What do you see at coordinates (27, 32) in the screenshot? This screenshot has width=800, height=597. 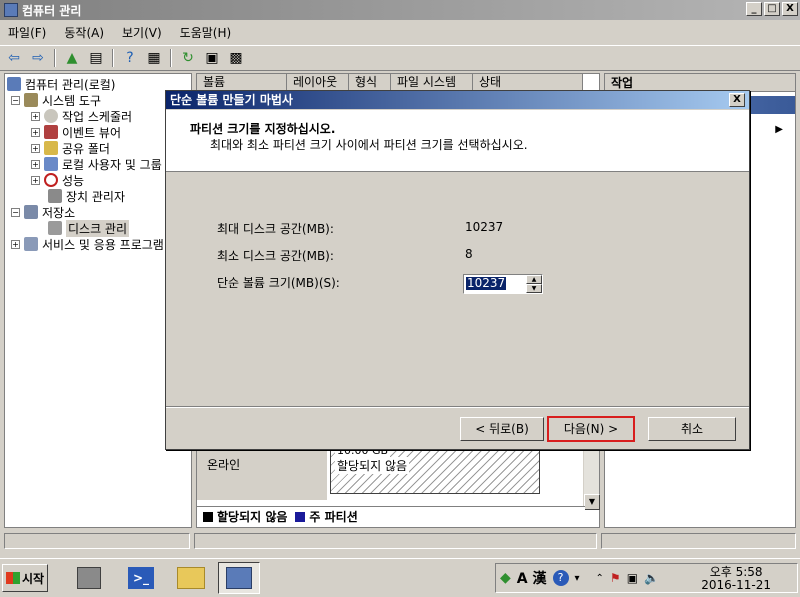 I see `menu-file: 파일(F)` at bounding box center [27, 32].